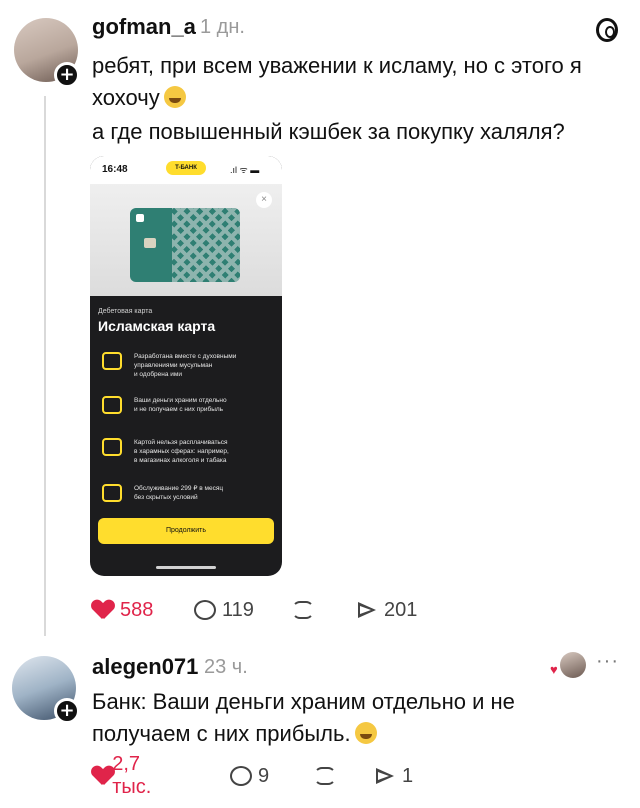  Describe the element at coordinates (573, 665) in the screenshot. I see `liked-by-author-avatar` at that location.